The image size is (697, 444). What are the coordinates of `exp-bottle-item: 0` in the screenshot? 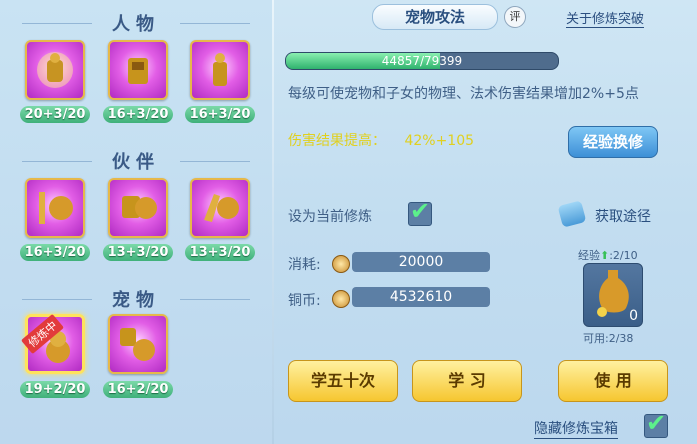 It's located at (613, 295).